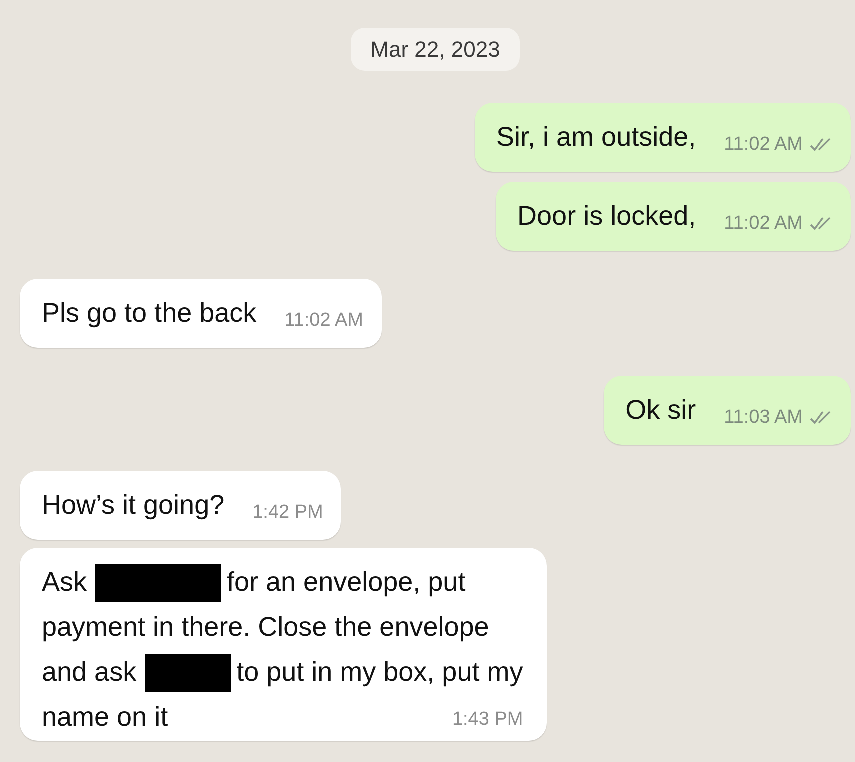 The image size is (855, 762). I want to click on message-text: Ok sir, so click(661, 410).